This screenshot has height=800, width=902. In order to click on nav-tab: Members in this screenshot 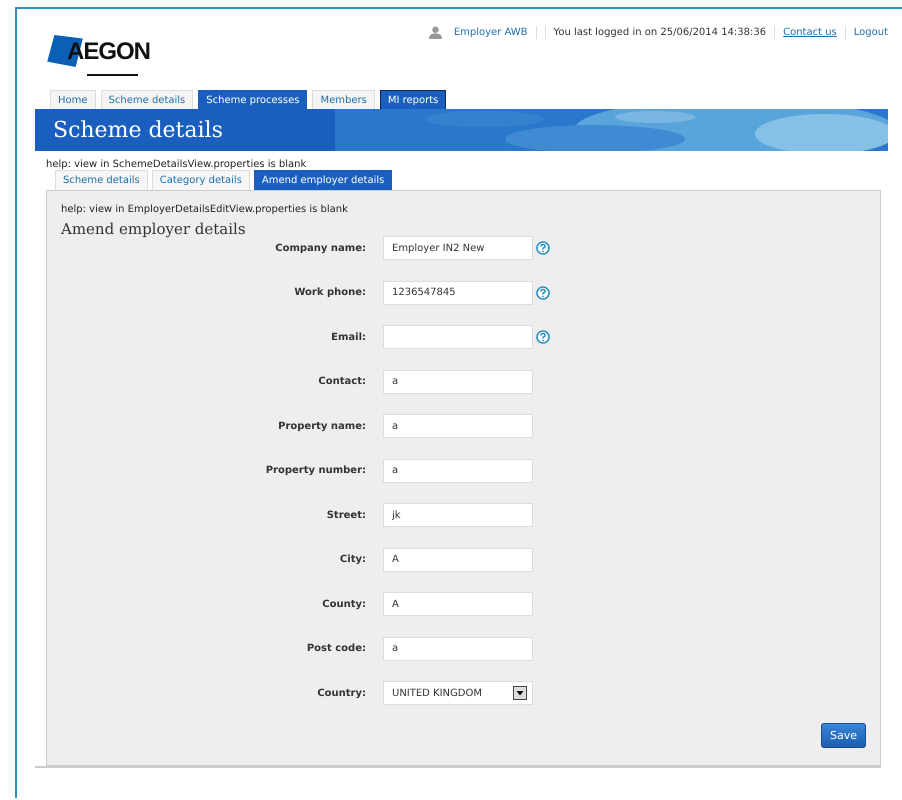, I will do `click(343, 99)`.